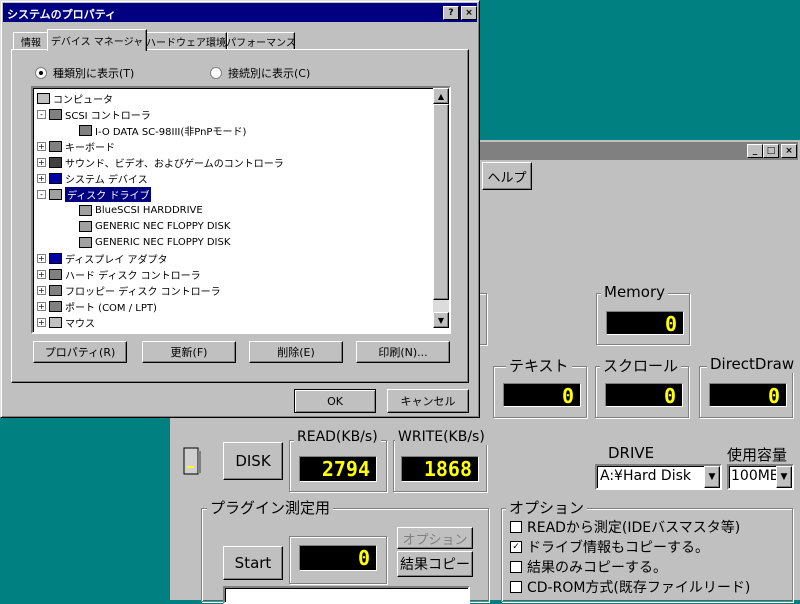  I want to click on hdc-icon, so click(55, 274).